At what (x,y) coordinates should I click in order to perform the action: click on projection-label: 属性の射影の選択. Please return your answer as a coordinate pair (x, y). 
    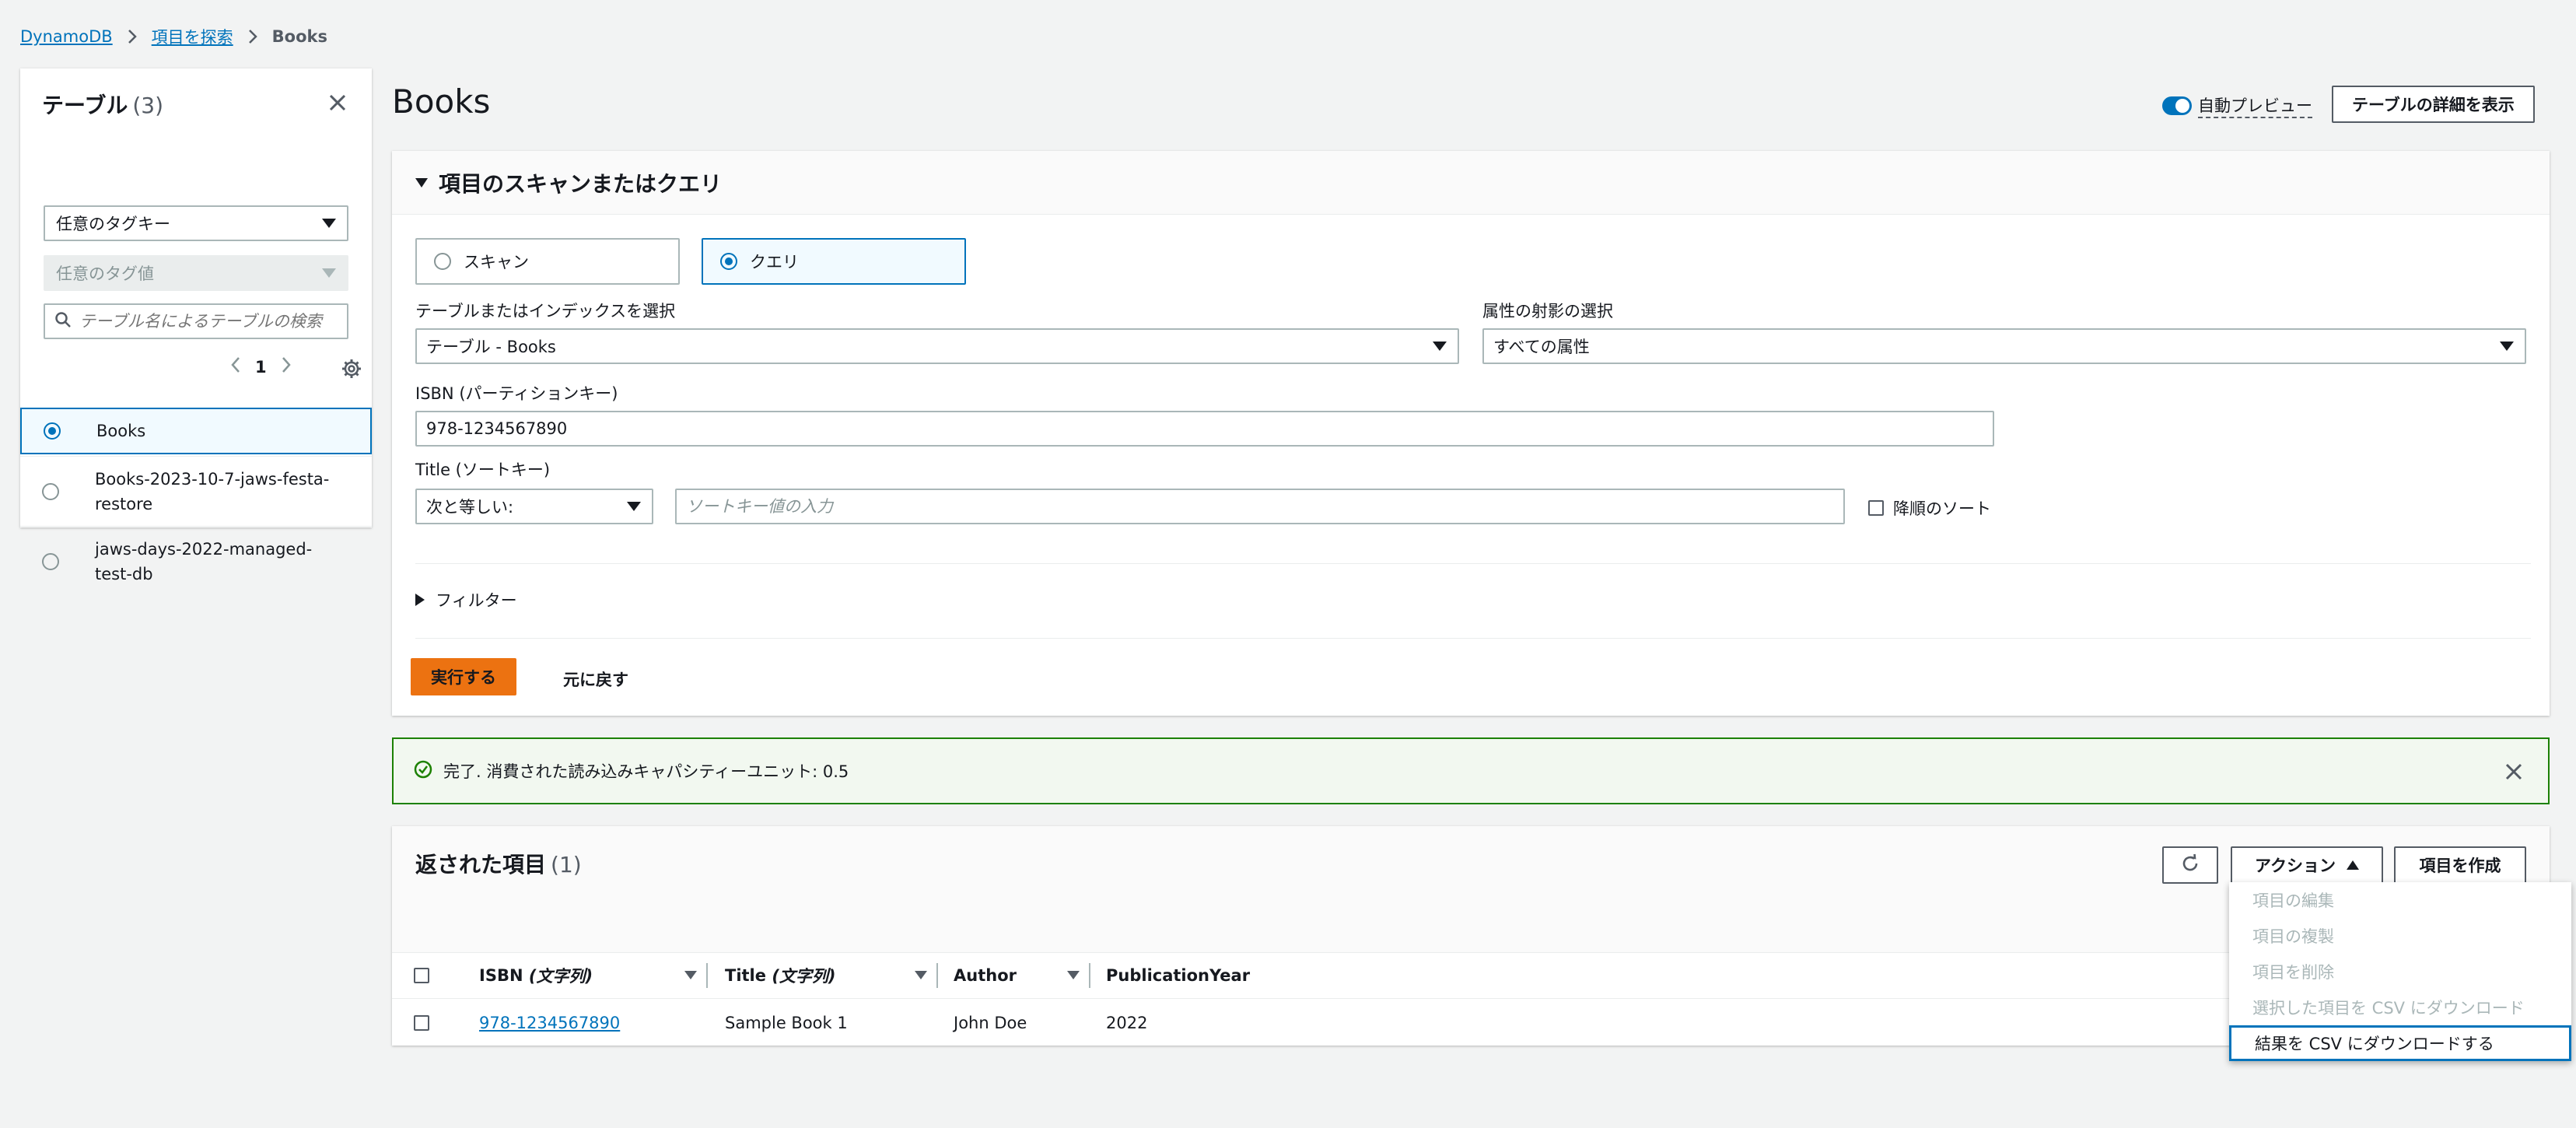
    Looking at the image, I should click on (1548, 311).